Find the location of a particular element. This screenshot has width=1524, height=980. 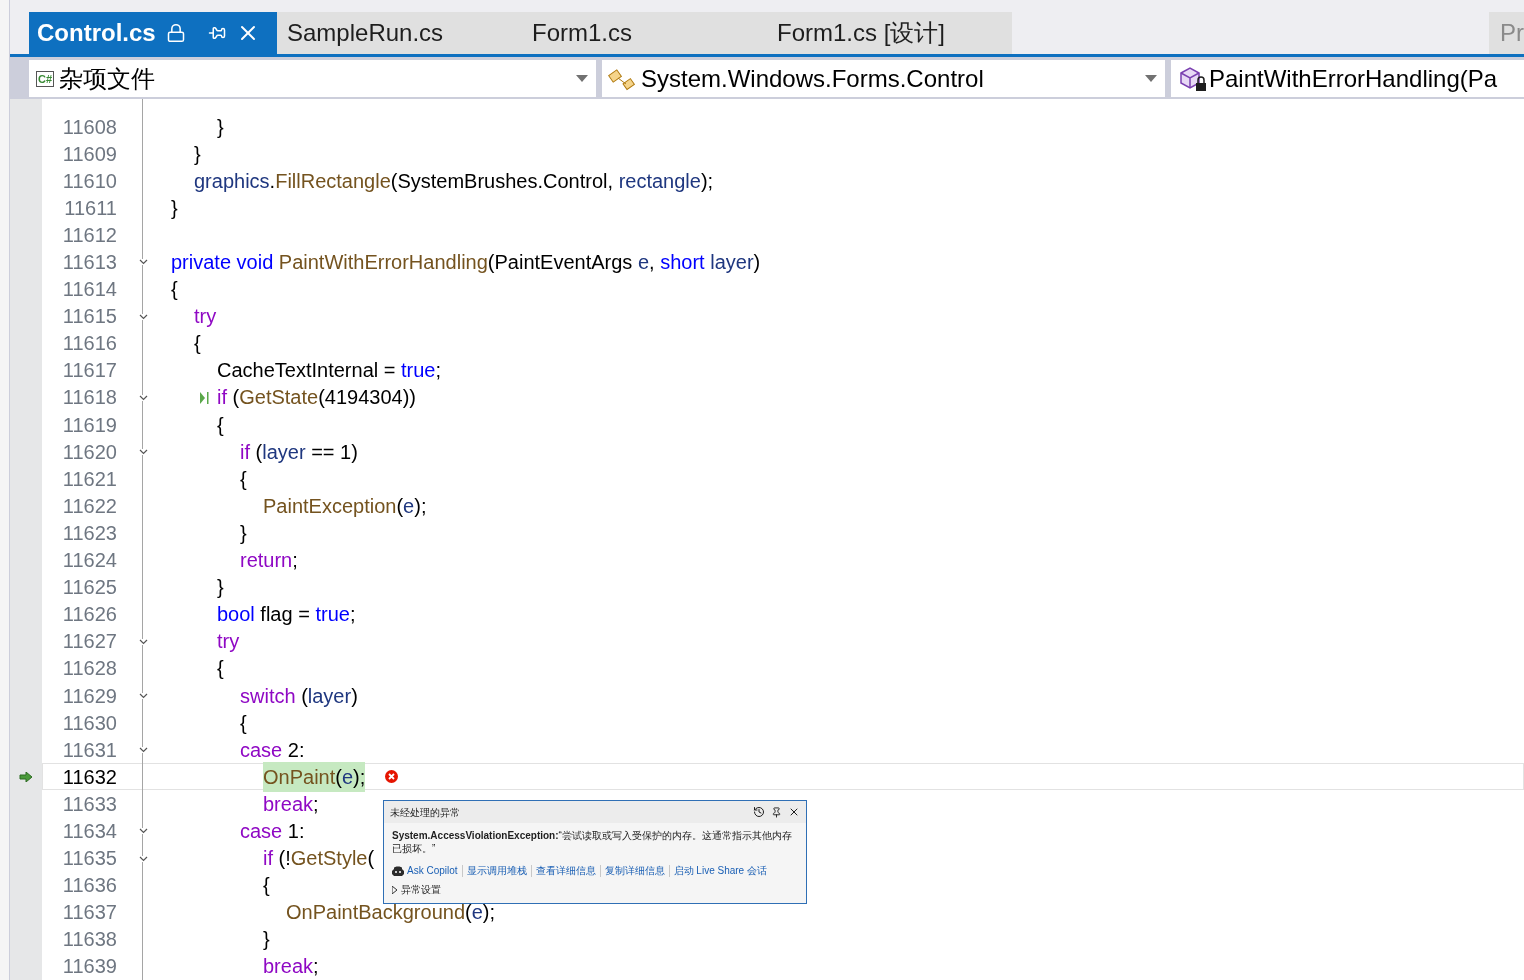

line-number: 11618 is located at coordinates (89, 398).